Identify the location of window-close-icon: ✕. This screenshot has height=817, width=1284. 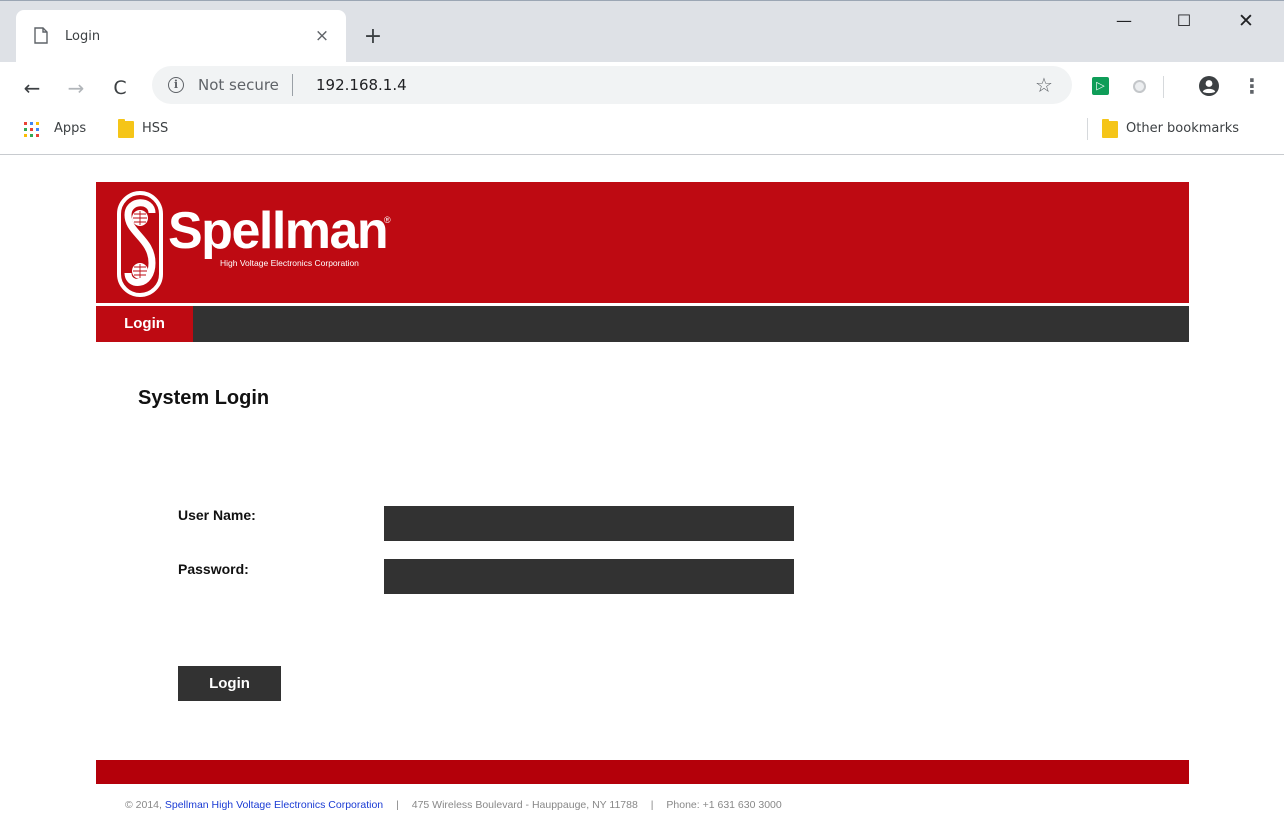
(1246, 21).